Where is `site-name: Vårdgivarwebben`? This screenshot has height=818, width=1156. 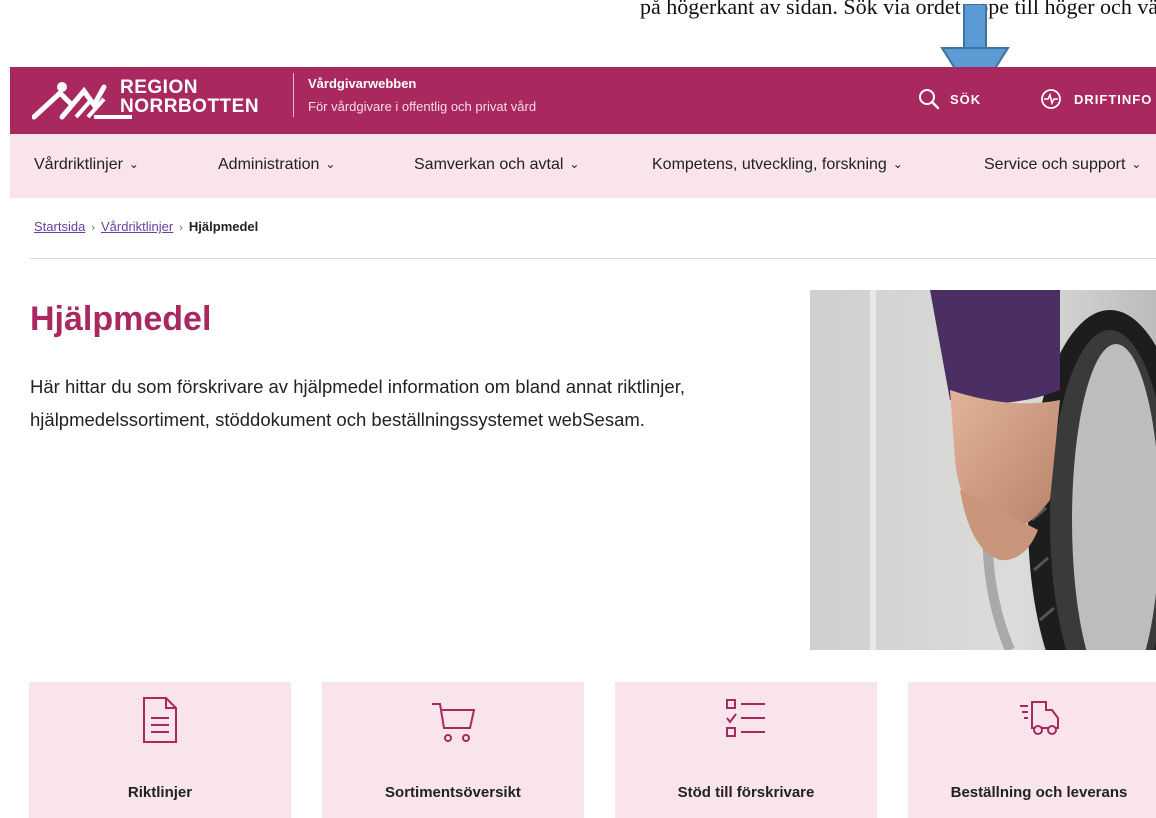
site-name: Vårdgivarwebben is located at coordinates (362, 83).